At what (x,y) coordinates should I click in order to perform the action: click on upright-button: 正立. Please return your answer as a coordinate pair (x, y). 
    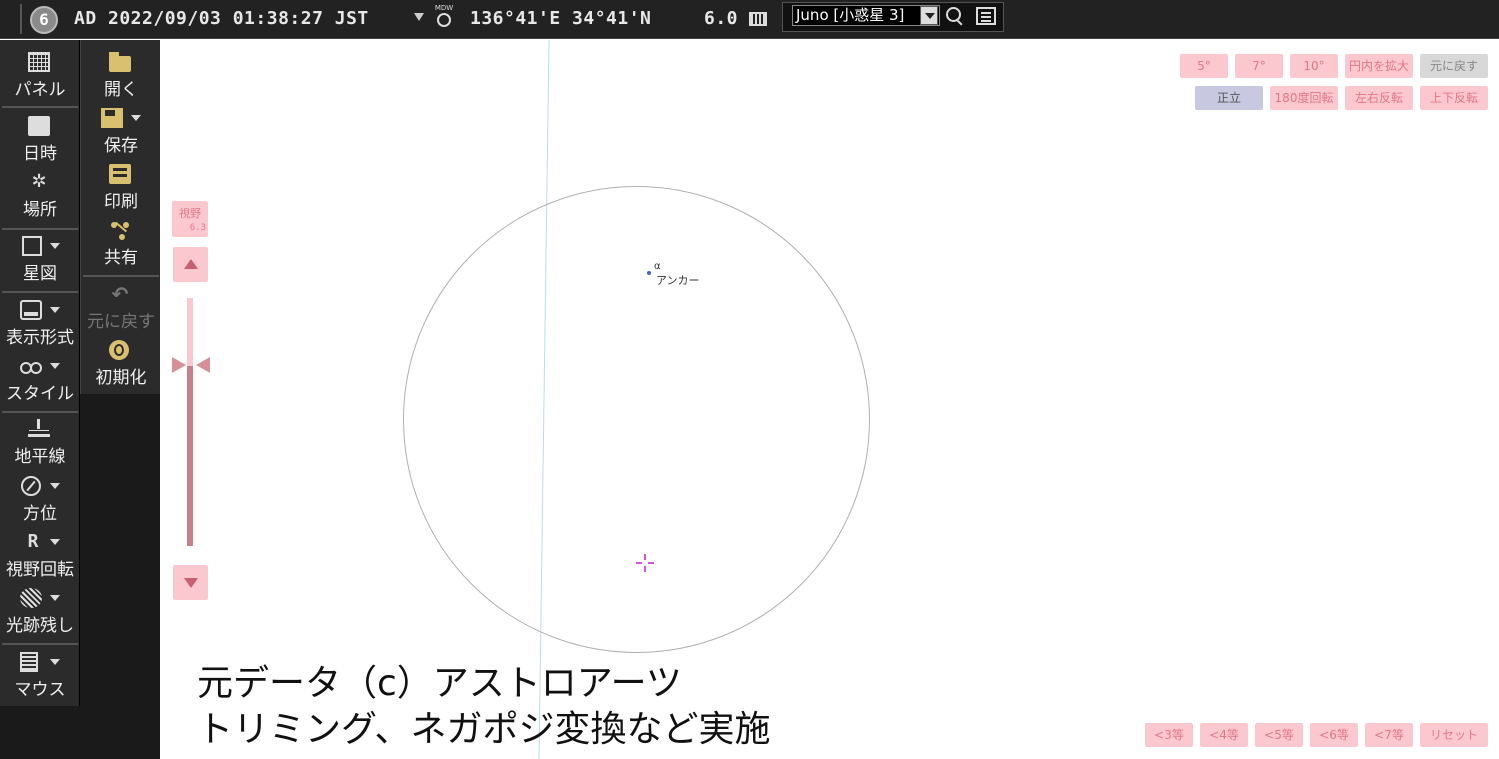
    Looking at the image, I should click on (1229, 98).